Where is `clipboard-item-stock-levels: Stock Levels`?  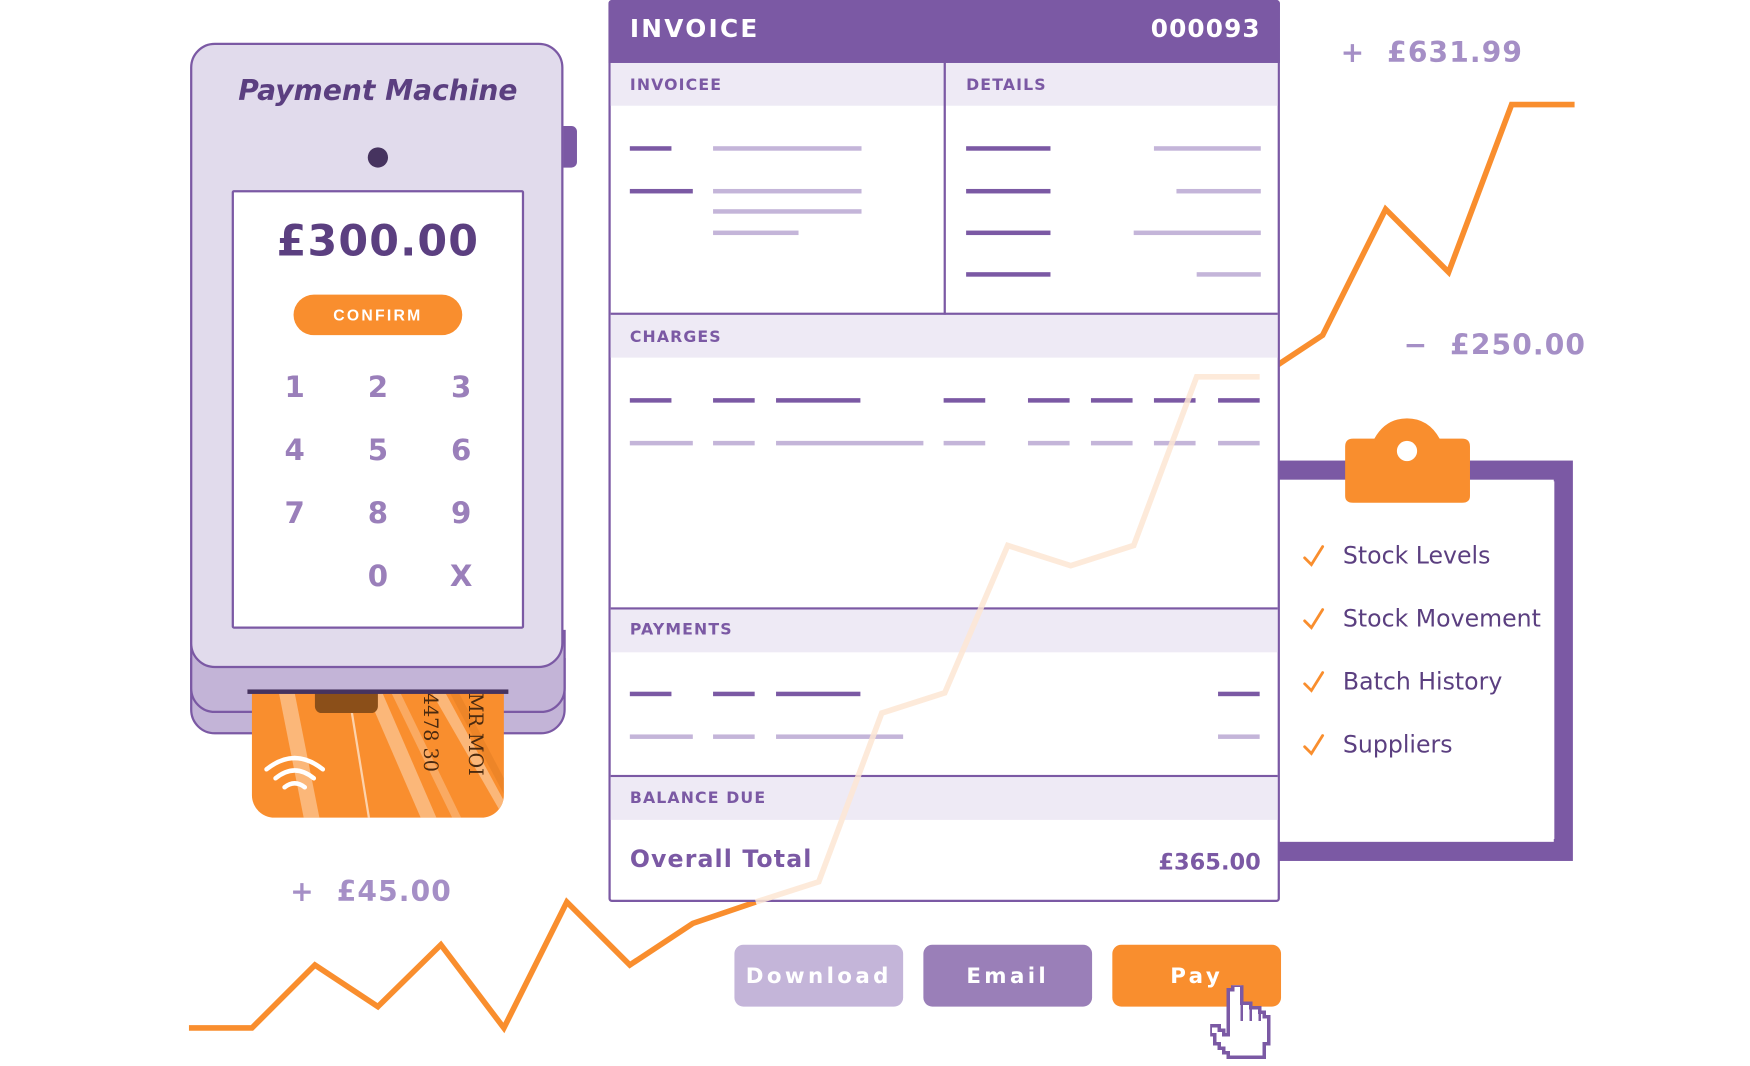
clipboard-item-stock-levels: Stock Levels is located at coordinates (1396, 556).